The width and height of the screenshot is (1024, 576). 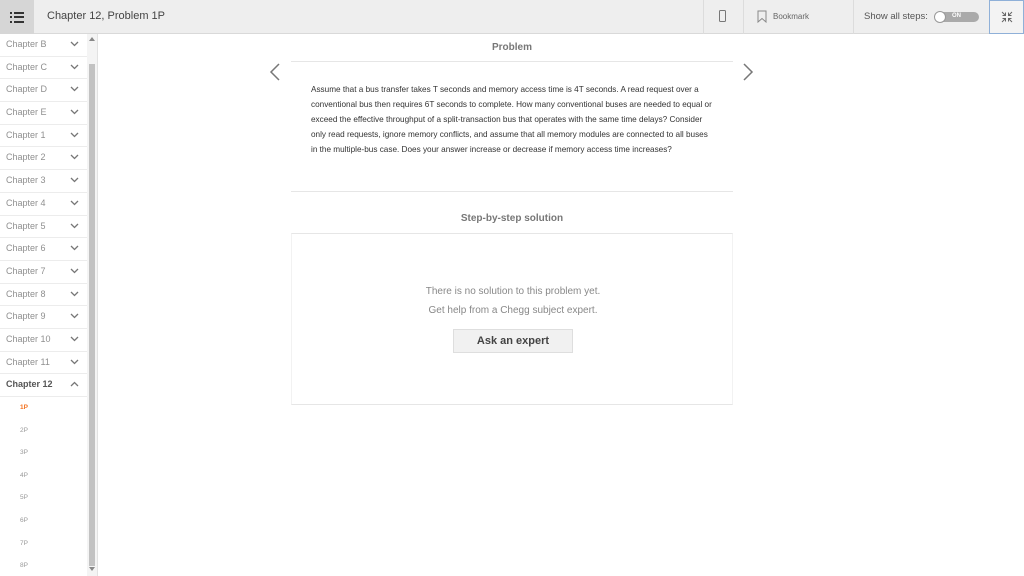 What do you see at coordinates (940, 17) in the screenshot?
I see `toggle-knob` at bounding box center [940, 17].